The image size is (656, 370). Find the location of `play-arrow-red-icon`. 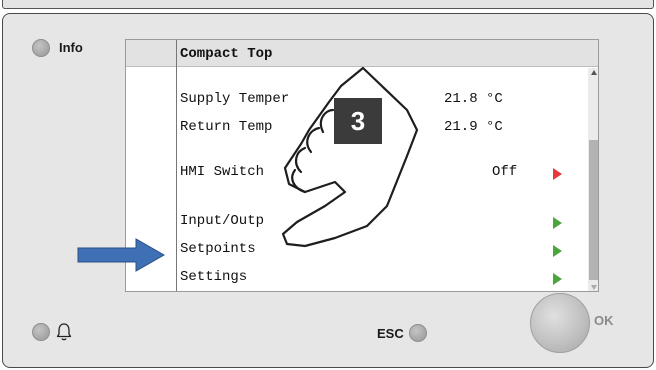

play-arrow-red-icon is located at coordinates (557, 174).